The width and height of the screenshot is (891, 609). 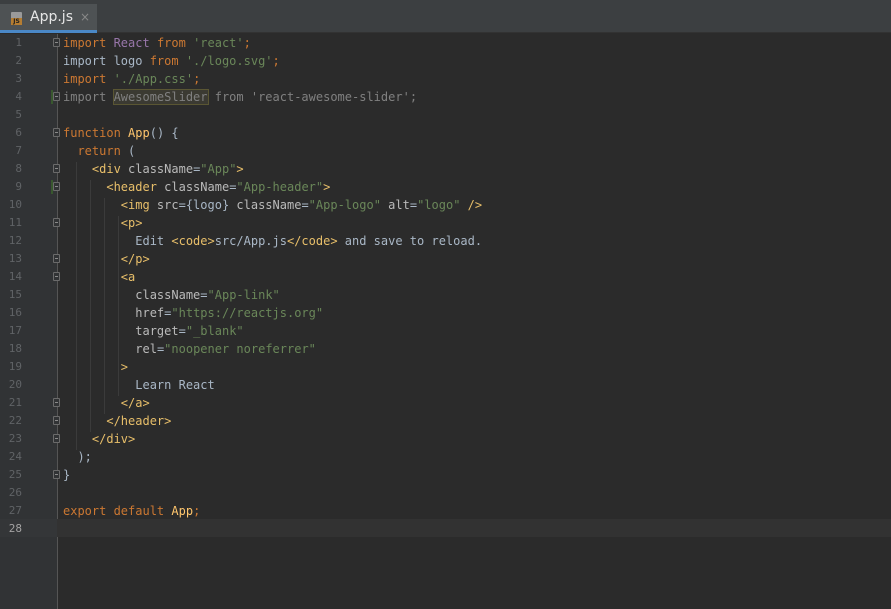 I want to click on line-number: 4, so click(x=18, y=96).